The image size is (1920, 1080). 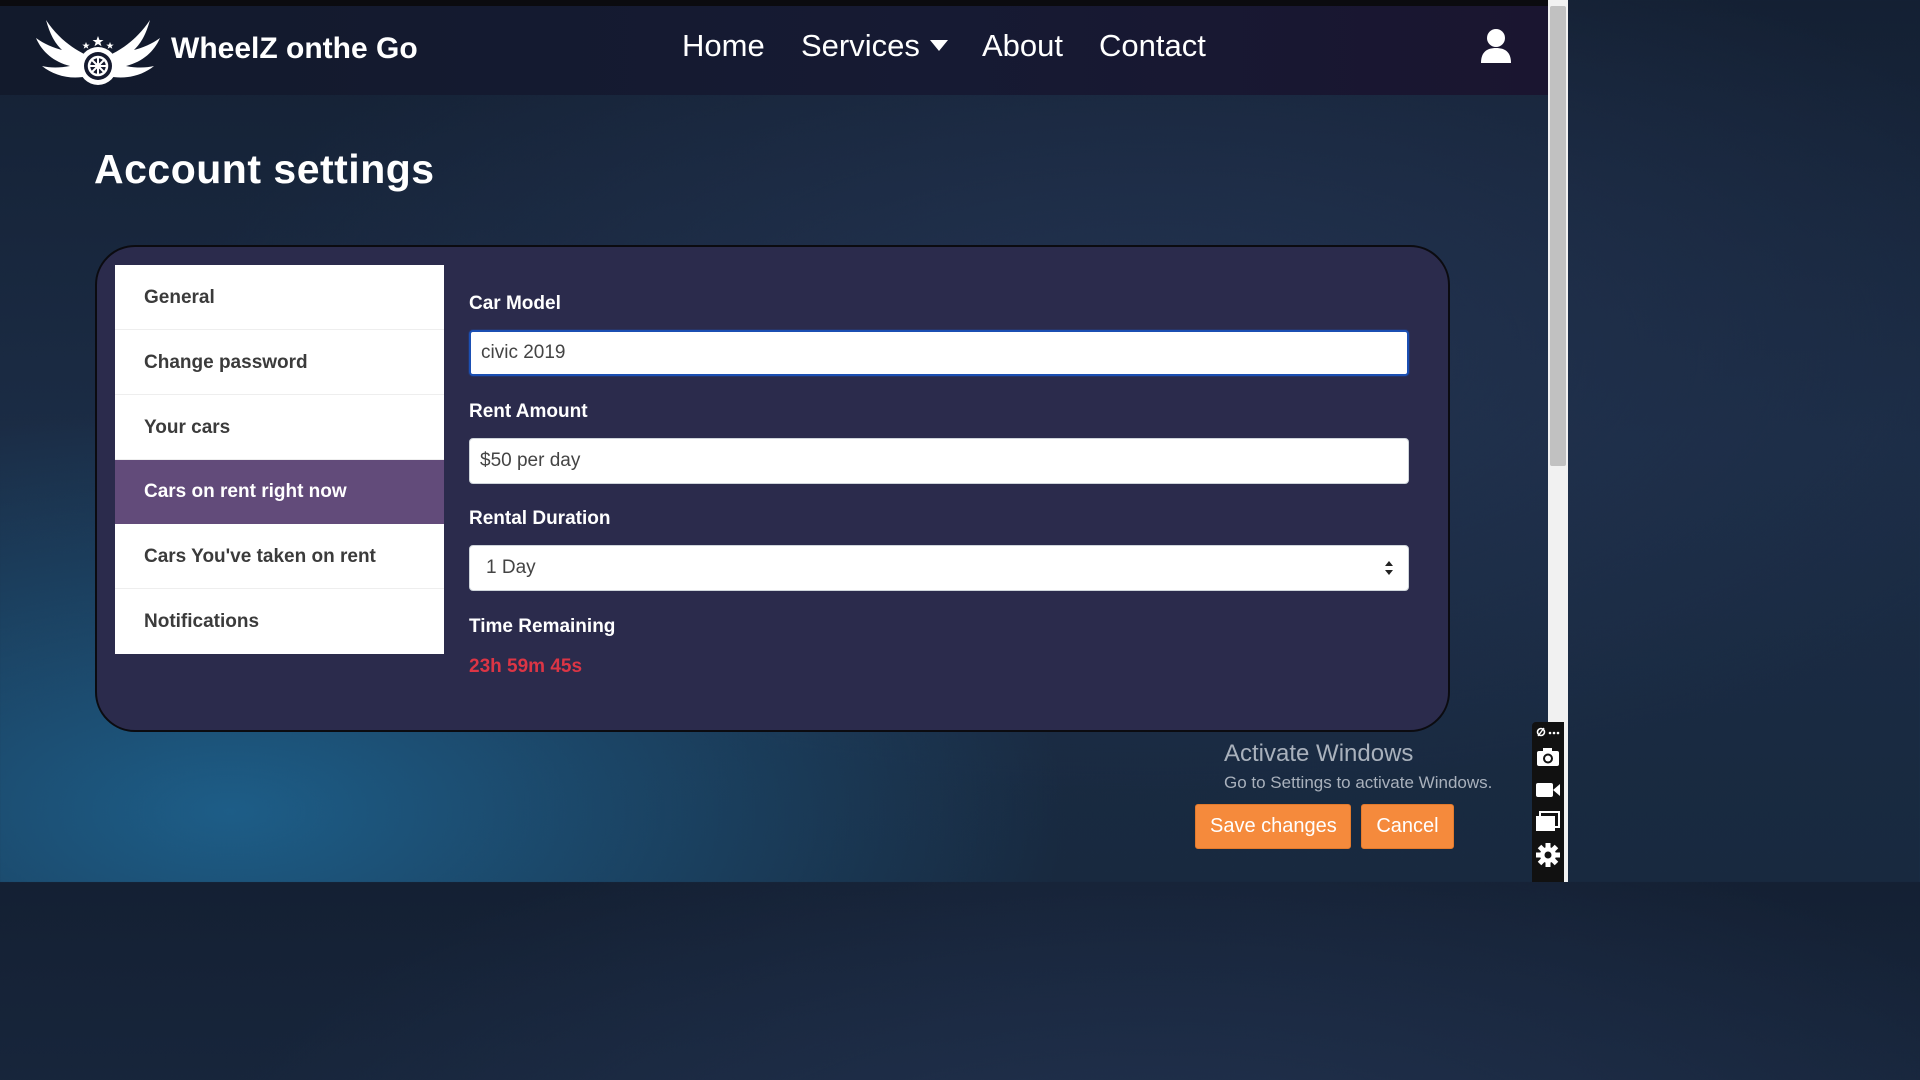 I want to click on sidebar-item-cars-taken-on-rent: Cars You've taken on rent, so click(x=279, y=556).